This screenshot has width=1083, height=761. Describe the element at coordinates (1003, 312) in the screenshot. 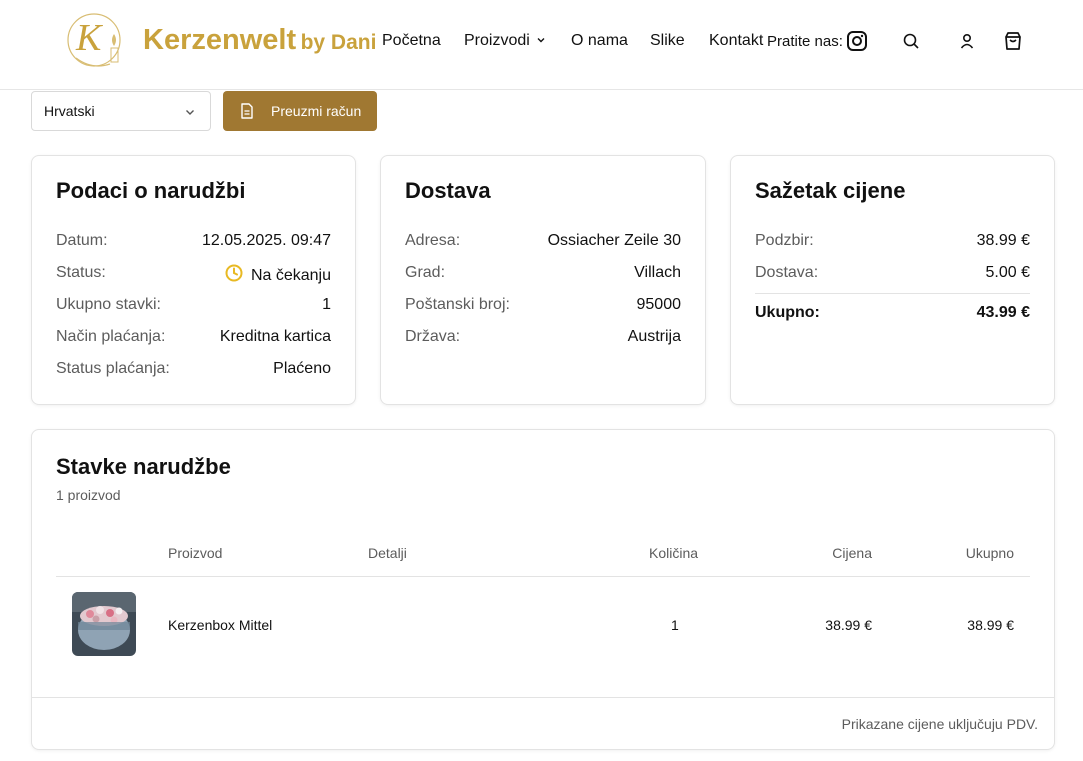

I see `total-value: 43.99 €` at that location.